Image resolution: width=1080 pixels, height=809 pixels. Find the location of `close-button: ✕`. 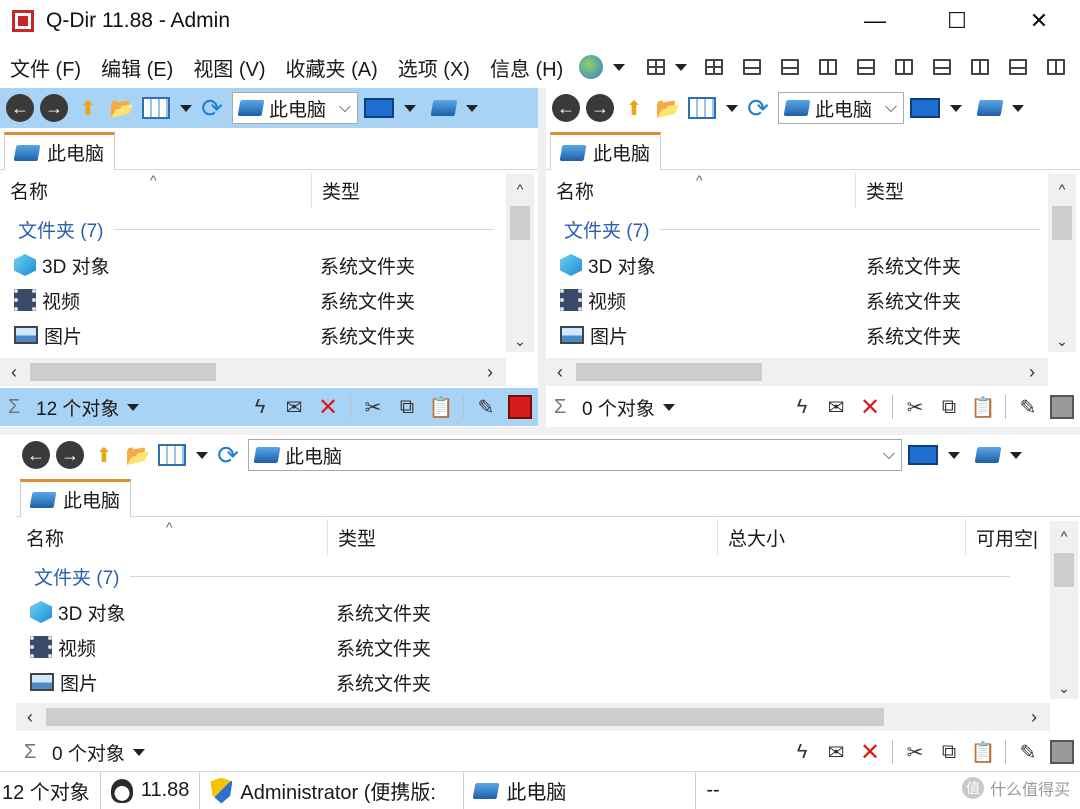

close-button: ✕ is located at coordinates (1039, 21).